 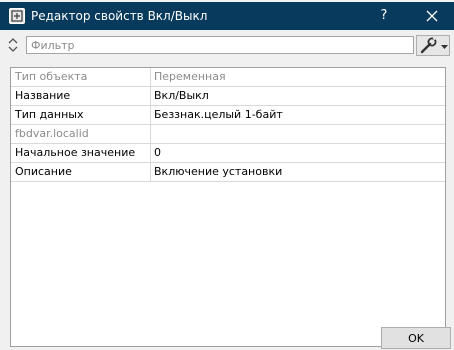 What do you see at coordinates (81, 96) in the screenshot?
I see `property-name: Название` at bounding box center [81, 96].